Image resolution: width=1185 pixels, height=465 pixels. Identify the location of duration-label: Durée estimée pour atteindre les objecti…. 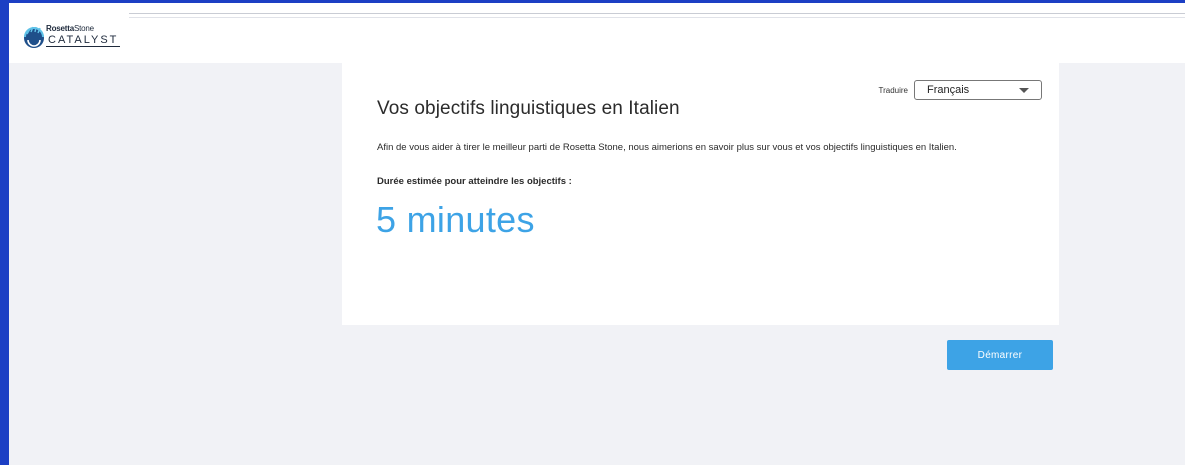
(474, 181).